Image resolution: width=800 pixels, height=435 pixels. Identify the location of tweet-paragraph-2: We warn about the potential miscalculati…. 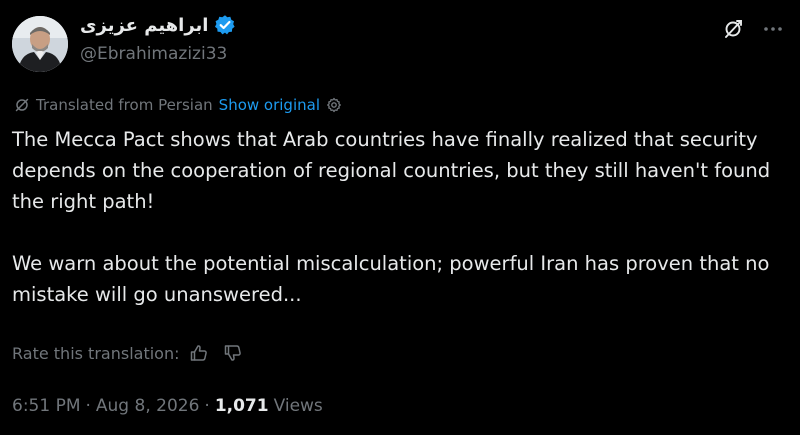
(391, 279).